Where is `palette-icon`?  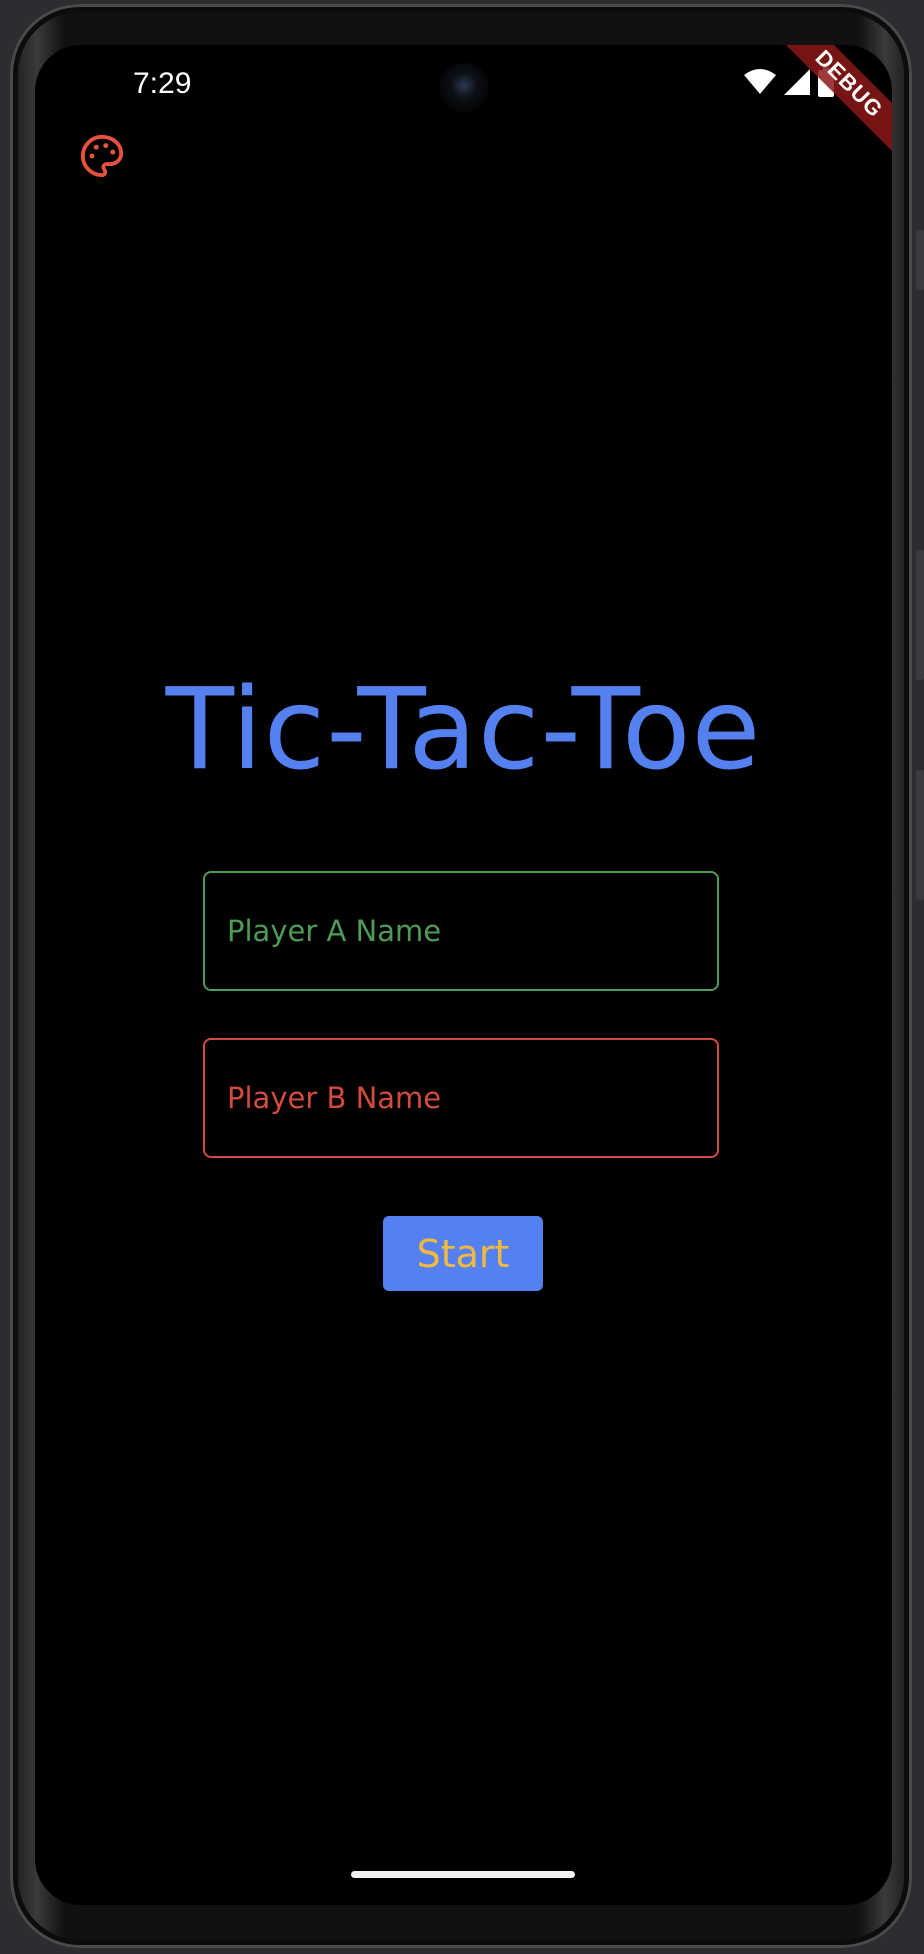 palette-icon is located at coordinates (102, 156).